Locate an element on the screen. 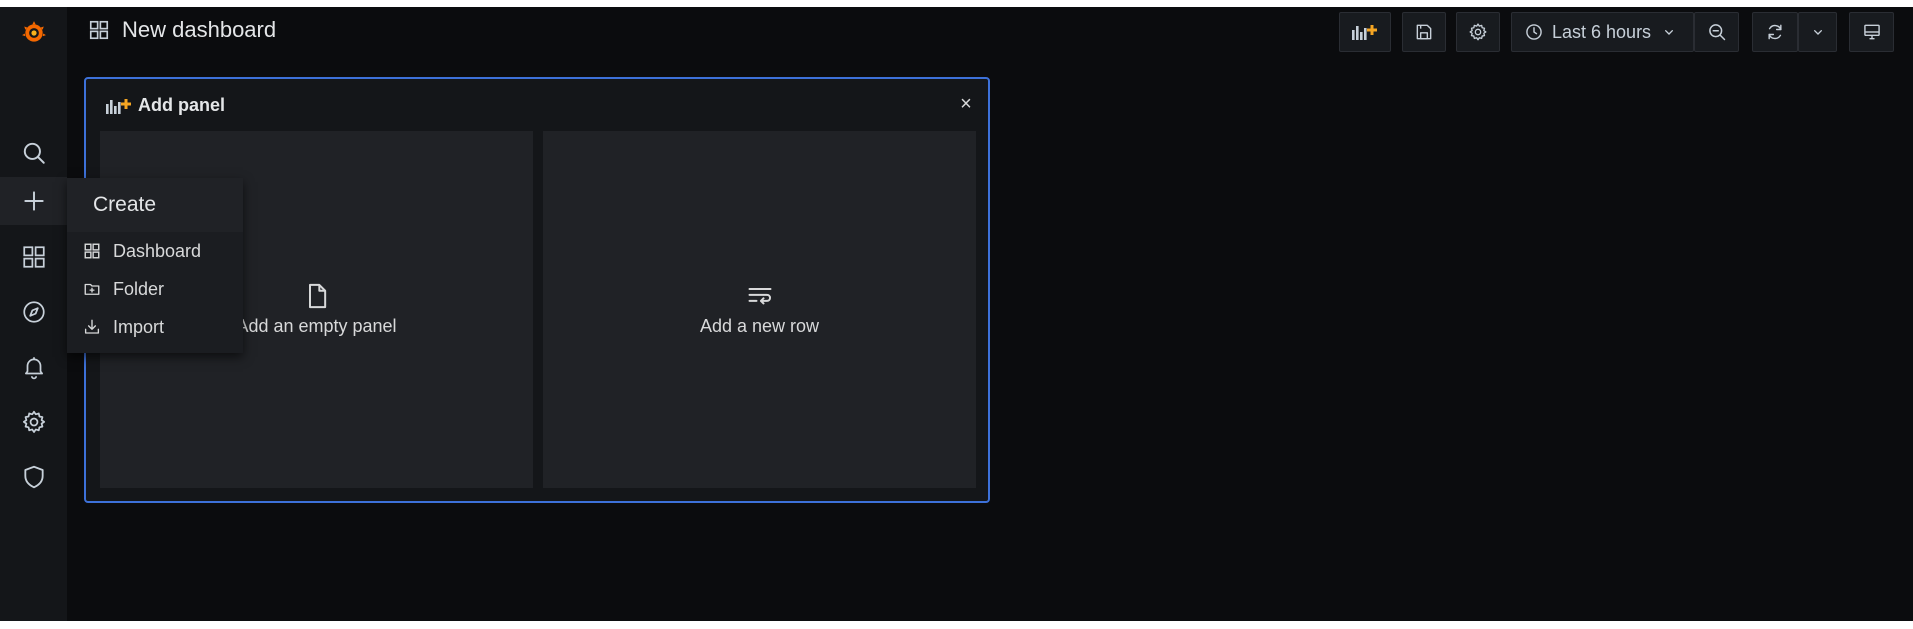 The width and height of the screenshot is (1913, 629). dashboards-icon is located at coordinates (33, 257).